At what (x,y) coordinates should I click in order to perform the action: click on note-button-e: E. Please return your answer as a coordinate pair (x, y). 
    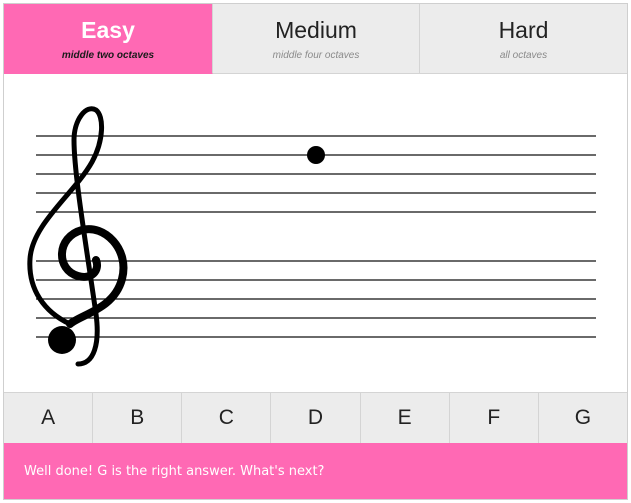
    Looking at the image, I should click on (405, 418).